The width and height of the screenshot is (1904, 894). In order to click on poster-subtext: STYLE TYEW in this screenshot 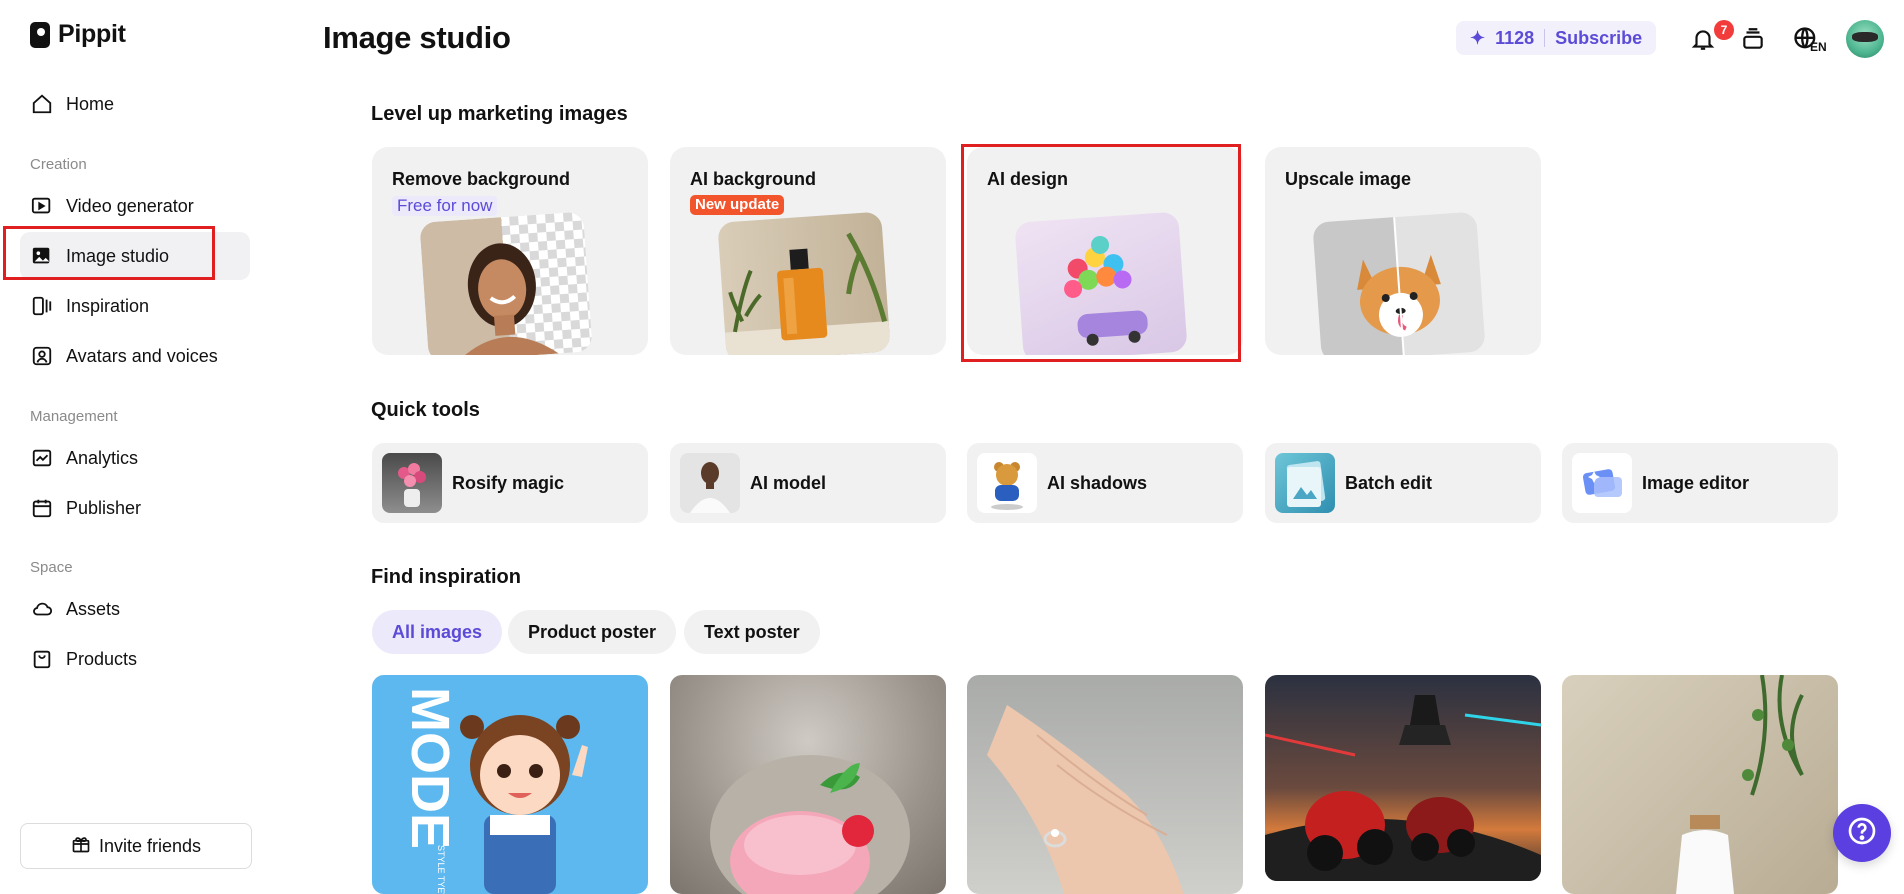, I will do `click(441, 869)`.